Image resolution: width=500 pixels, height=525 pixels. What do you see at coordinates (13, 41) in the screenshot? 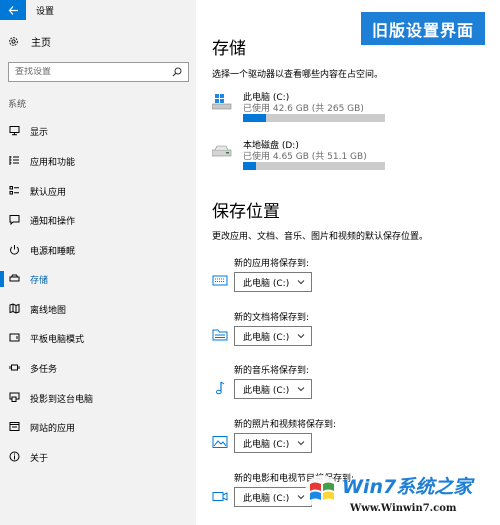
I see `gear-icon` at bounding box center [13, 41].